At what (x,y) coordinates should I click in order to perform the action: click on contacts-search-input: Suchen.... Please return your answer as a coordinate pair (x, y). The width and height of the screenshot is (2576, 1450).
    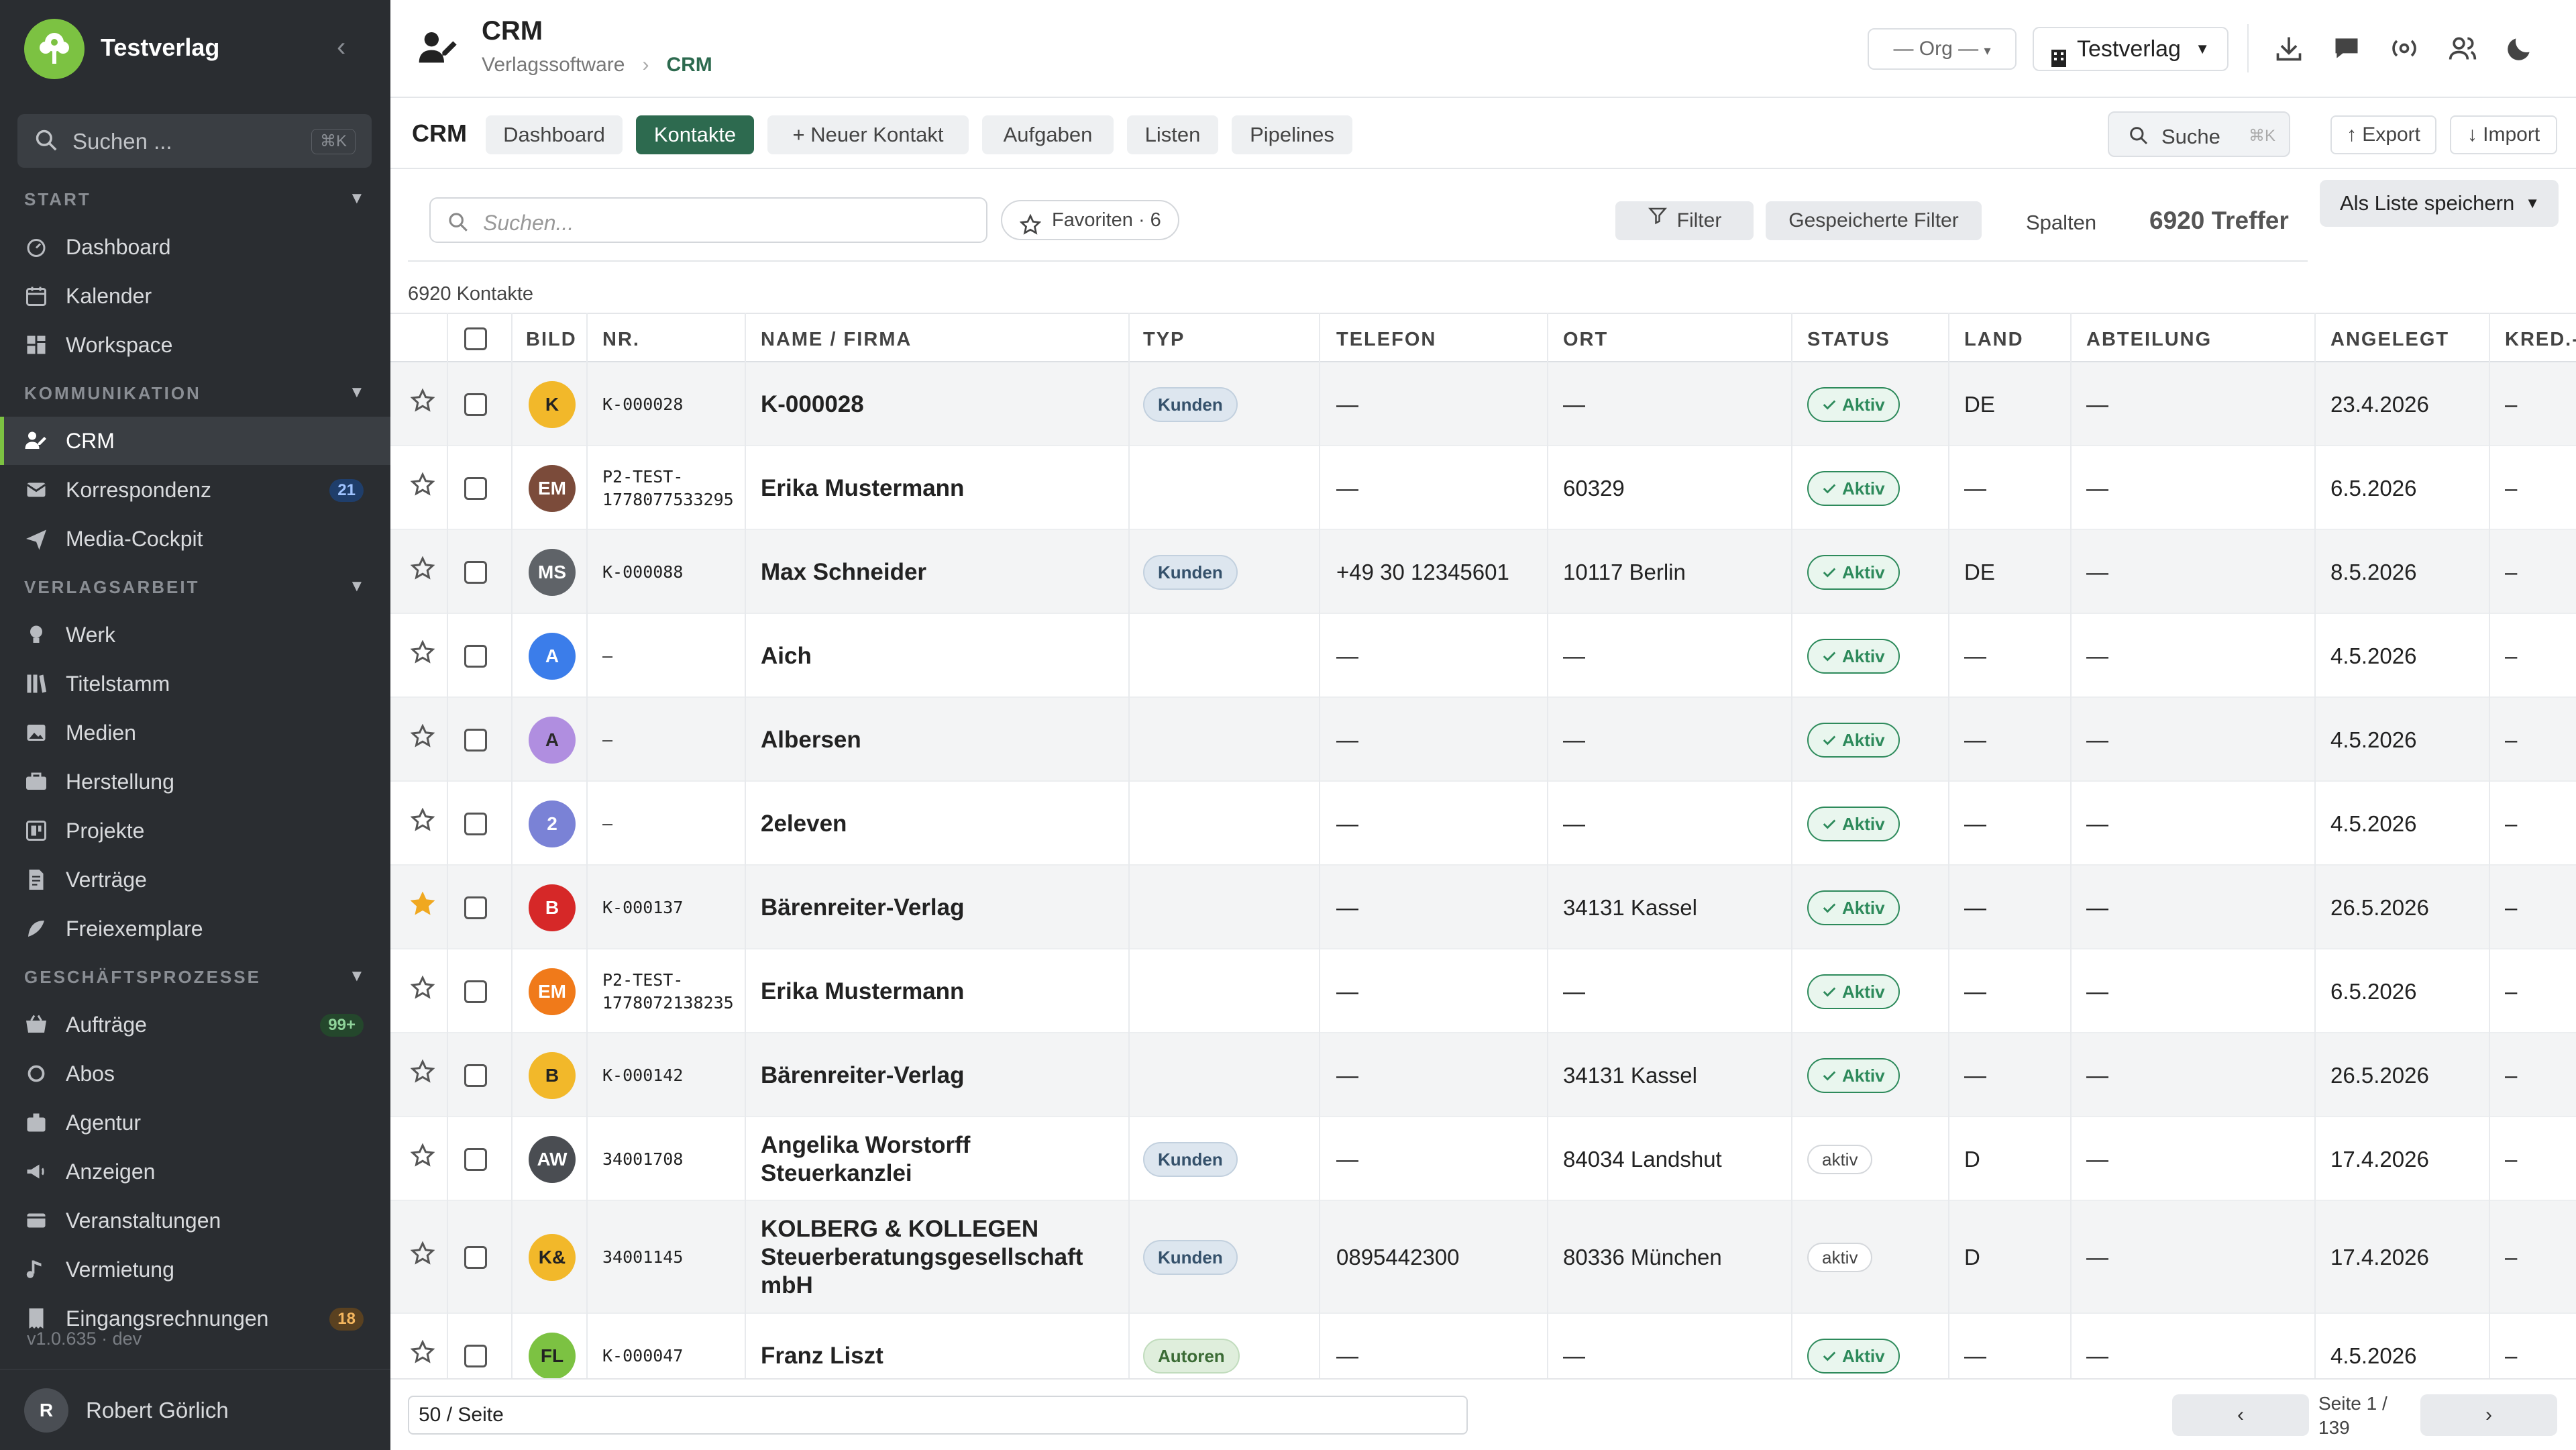
    Looking at the image, I should click on (708, 220).